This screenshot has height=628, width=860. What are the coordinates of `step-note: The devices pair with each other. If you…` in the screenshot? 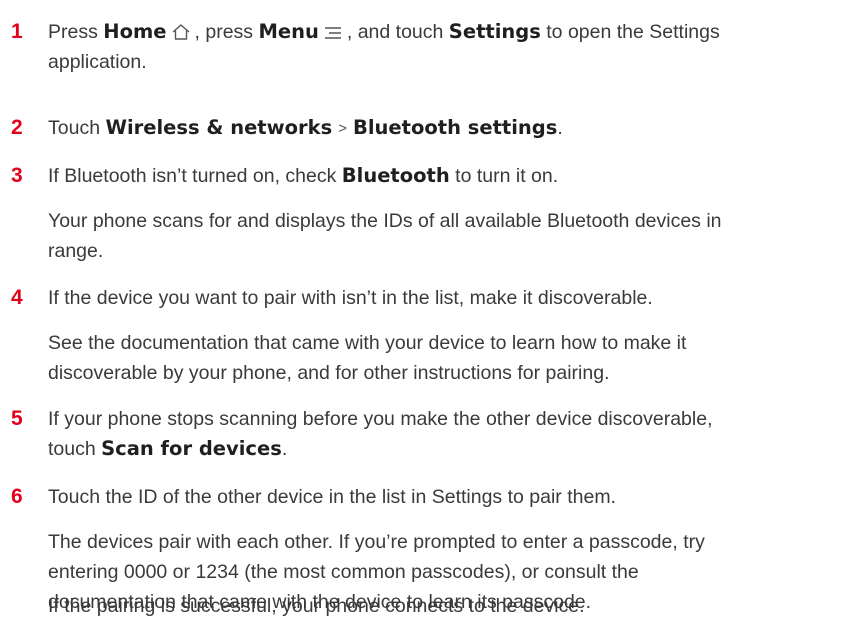 It's located at (376, 542).